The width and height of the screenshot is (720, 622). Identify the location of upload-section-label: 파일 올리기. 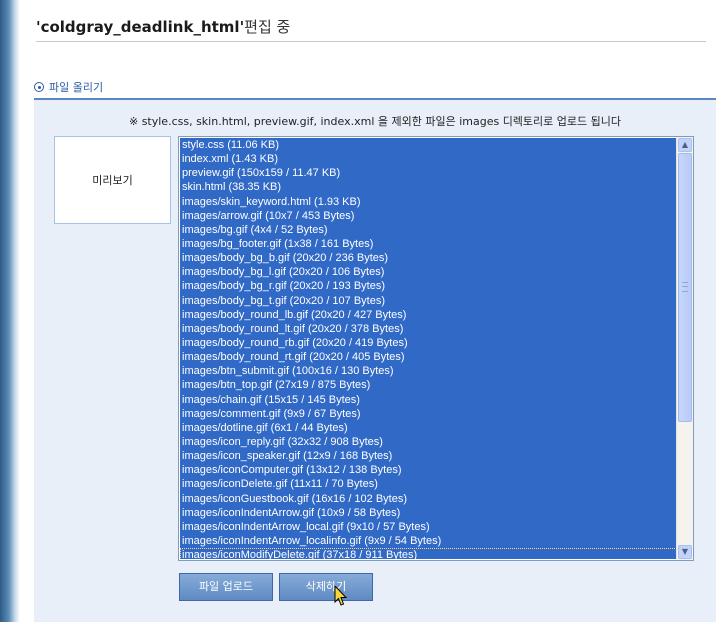
(76, 87).